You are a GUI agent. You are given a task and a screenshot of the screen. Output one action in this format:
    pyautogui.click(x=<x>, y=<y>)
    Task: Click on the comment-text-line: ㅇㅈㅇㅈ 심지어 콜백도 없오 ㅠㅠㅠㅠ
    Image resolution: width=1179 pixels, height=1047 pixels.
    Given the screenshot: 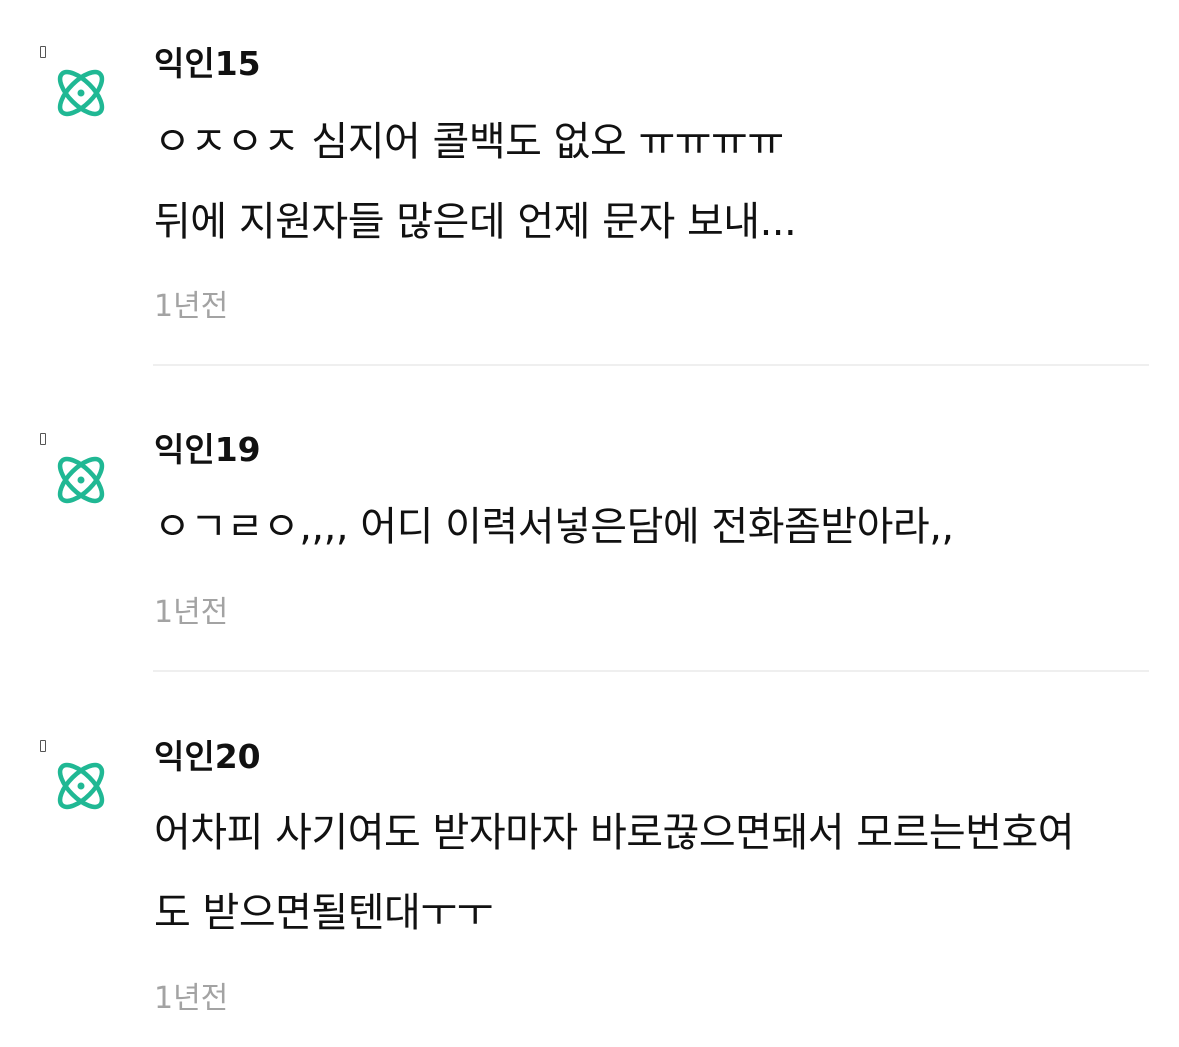 What is the action you would take?
    pyautogui.click(x=469, y=142)
    